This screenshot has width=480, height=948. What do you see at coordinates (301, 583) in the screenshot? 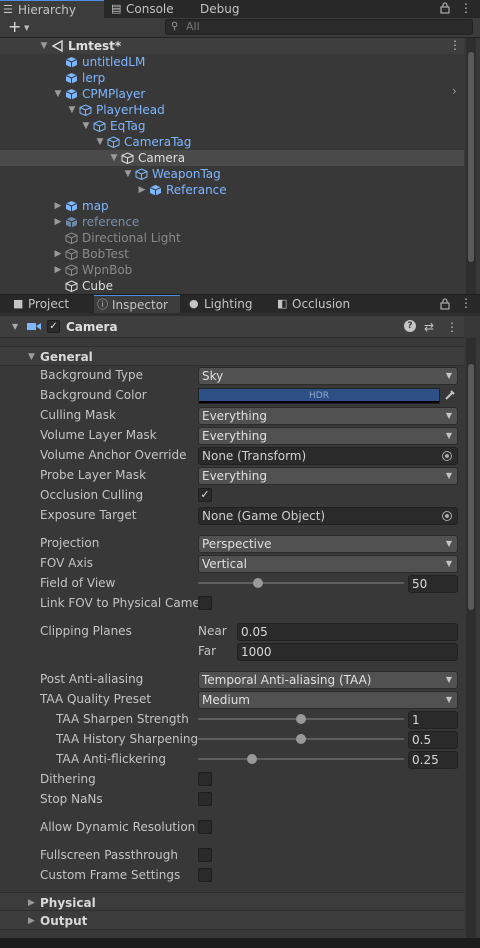
I see `field-of-view-slider` at bounding box center [301, 583].